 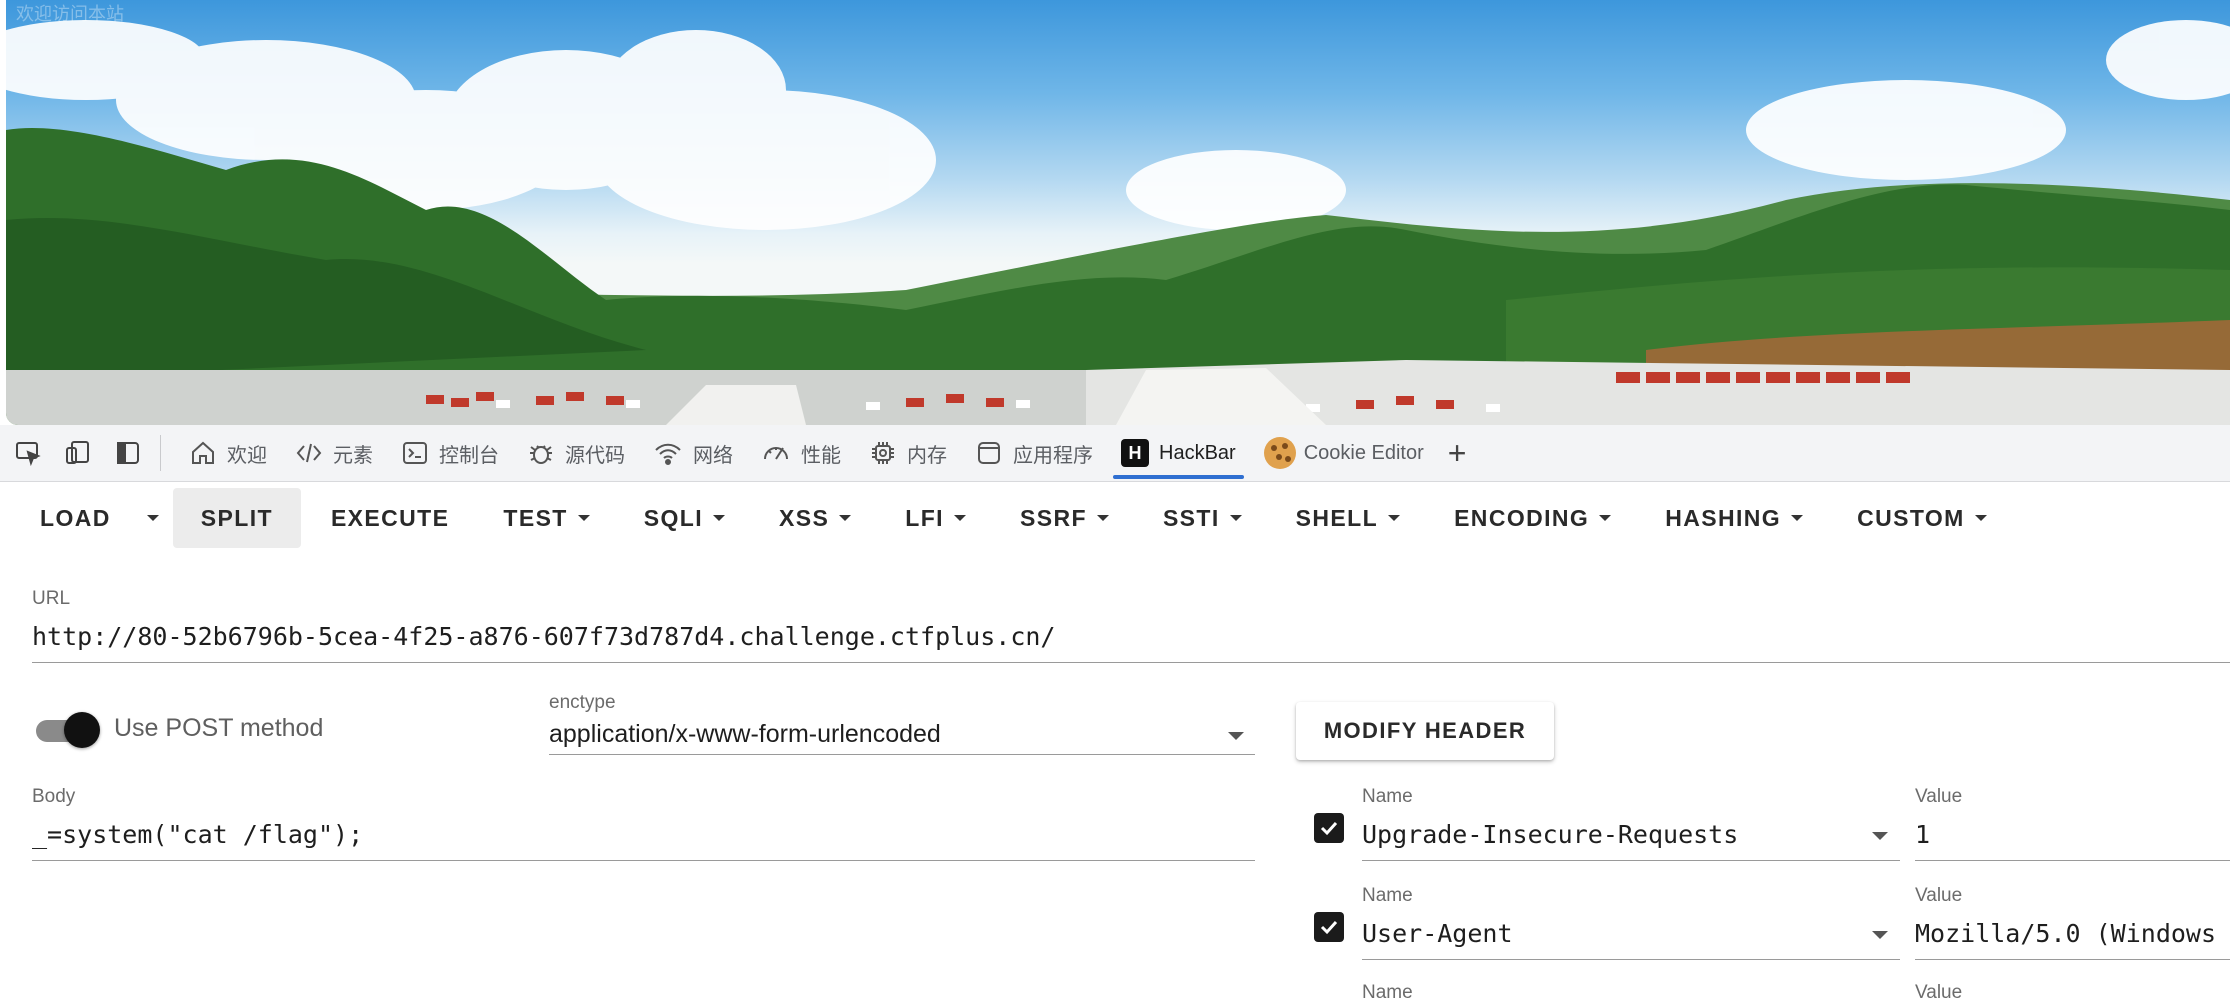 What do you see at coordinates (1197, 452) in the screenshot?
I see `tab-hackbar-label: HackBar` at bounding box center [1197, 452].